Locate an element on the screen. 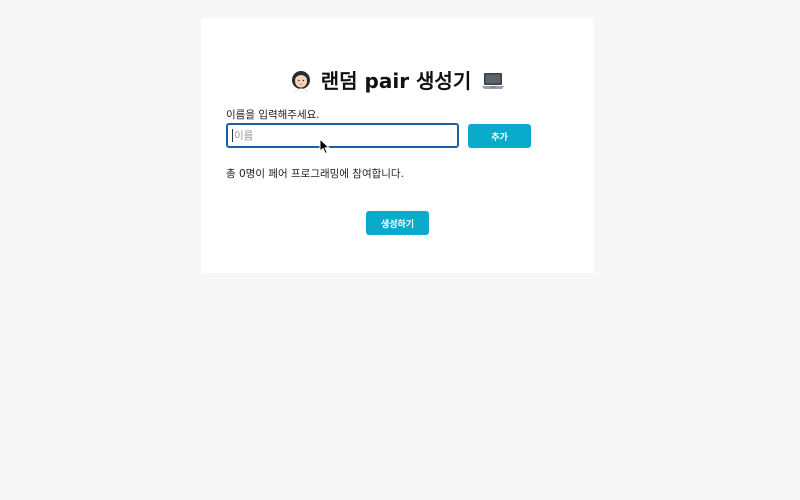 The width and height of the screenshot is (800, 500). mouse-pointer-icon is located at coordinates (324, 146).